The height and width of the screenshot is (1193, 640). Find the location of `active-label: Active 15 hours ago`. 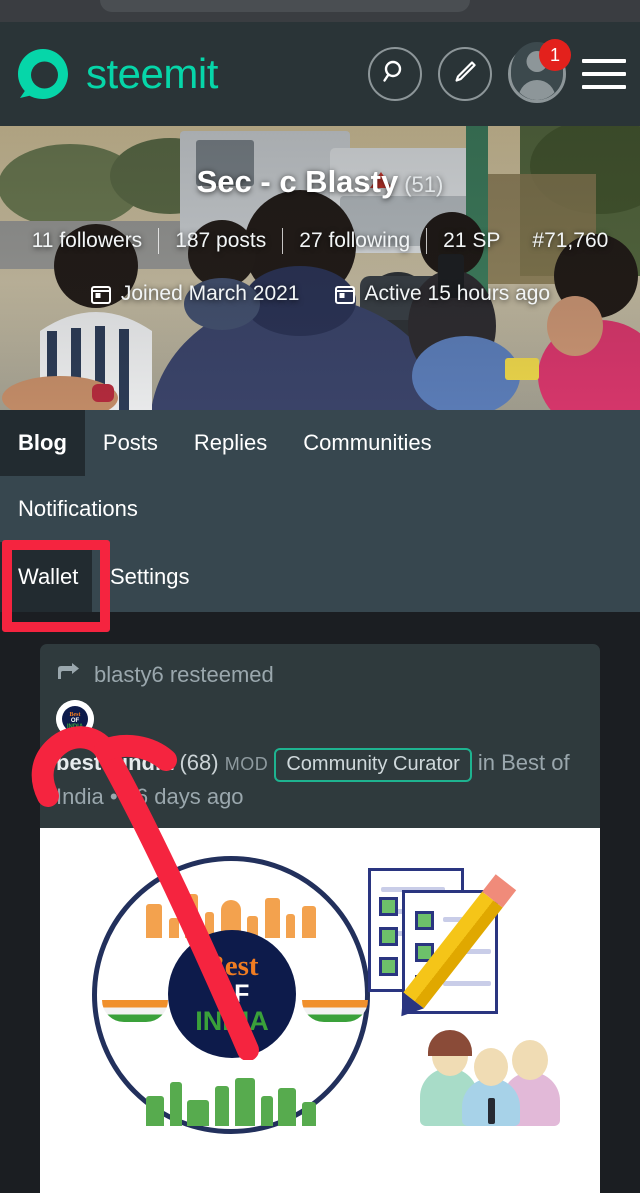

active-label: Active 15 hours ago is located at coordinates (457, 293).